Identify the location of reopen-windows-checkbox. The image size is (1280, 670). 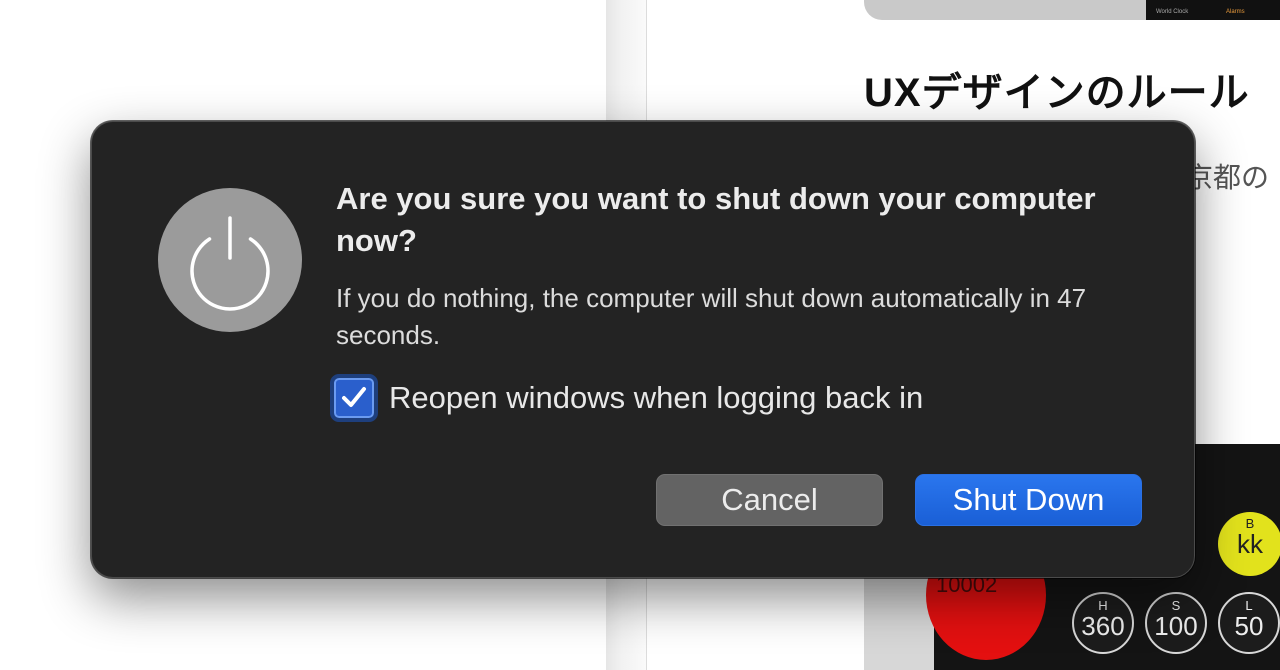
(354, 398).